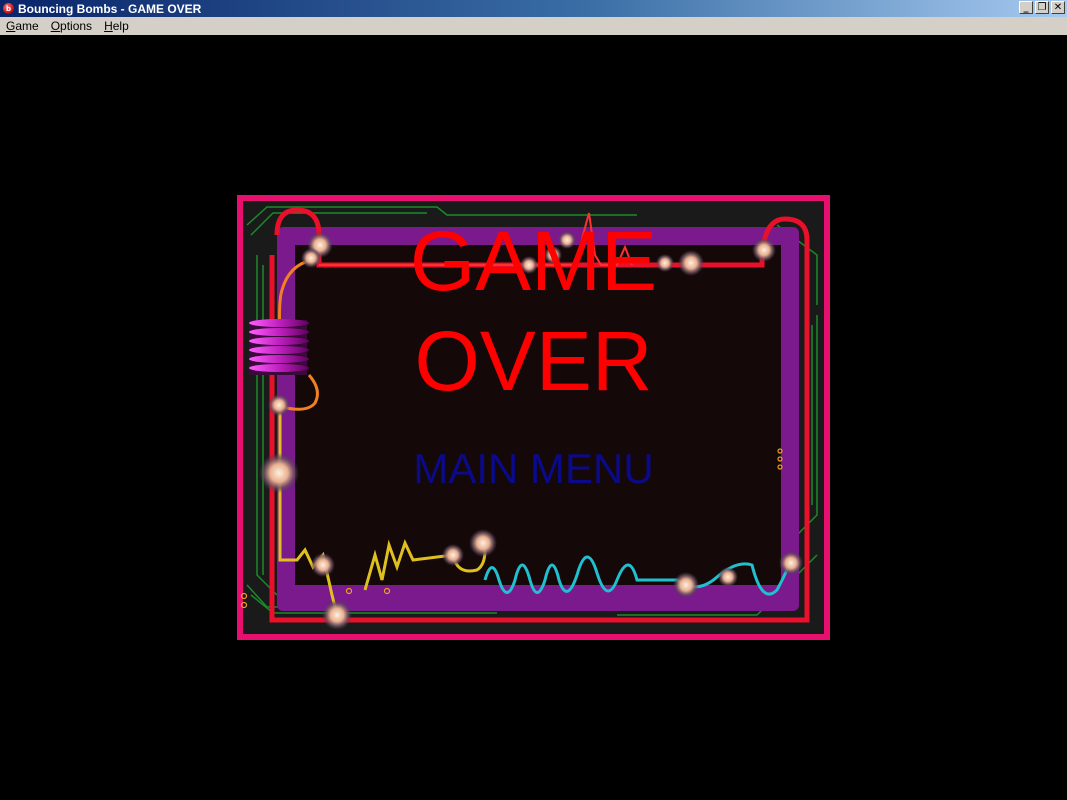  I want to click on game-over-heading-line1: GAME, so click(533, 261).